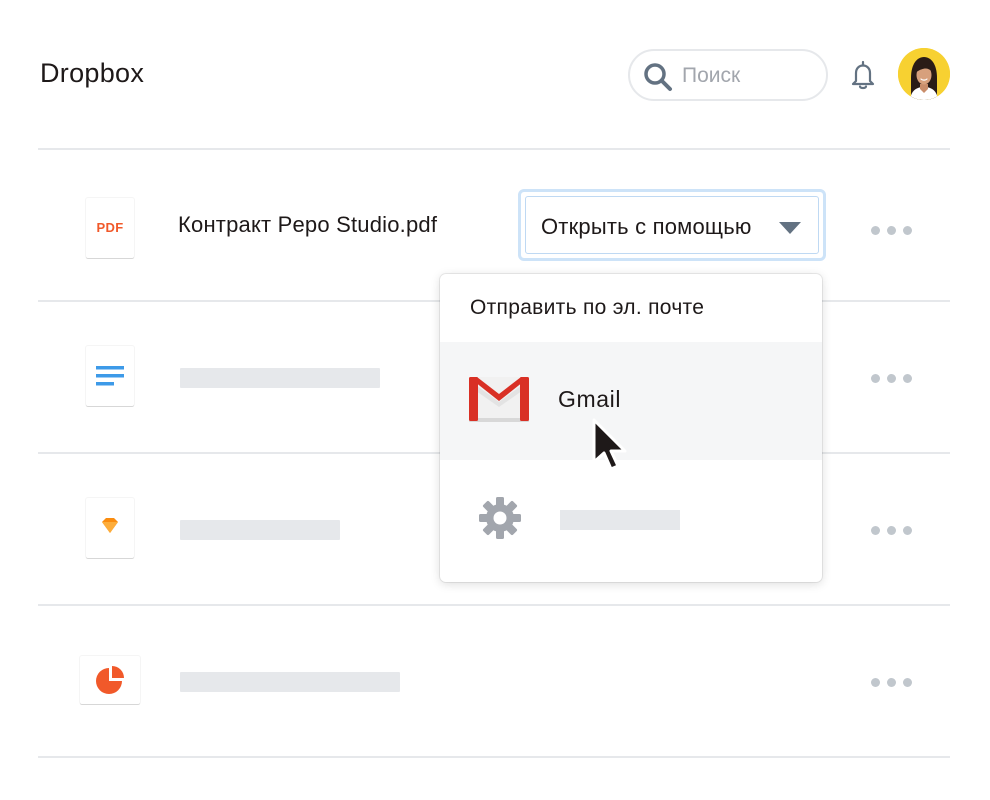 This screenshot has height=800, width=990. I want to click on pdf-file-icon: PDF, so click(110, 228).